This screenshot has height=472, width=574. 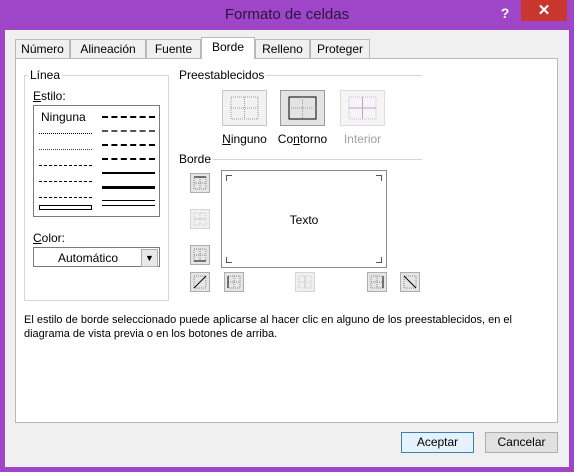 What do you see at coordinates (317, 159) in the screenshot?
I see `border-separator` at bounding box center [317, 159].